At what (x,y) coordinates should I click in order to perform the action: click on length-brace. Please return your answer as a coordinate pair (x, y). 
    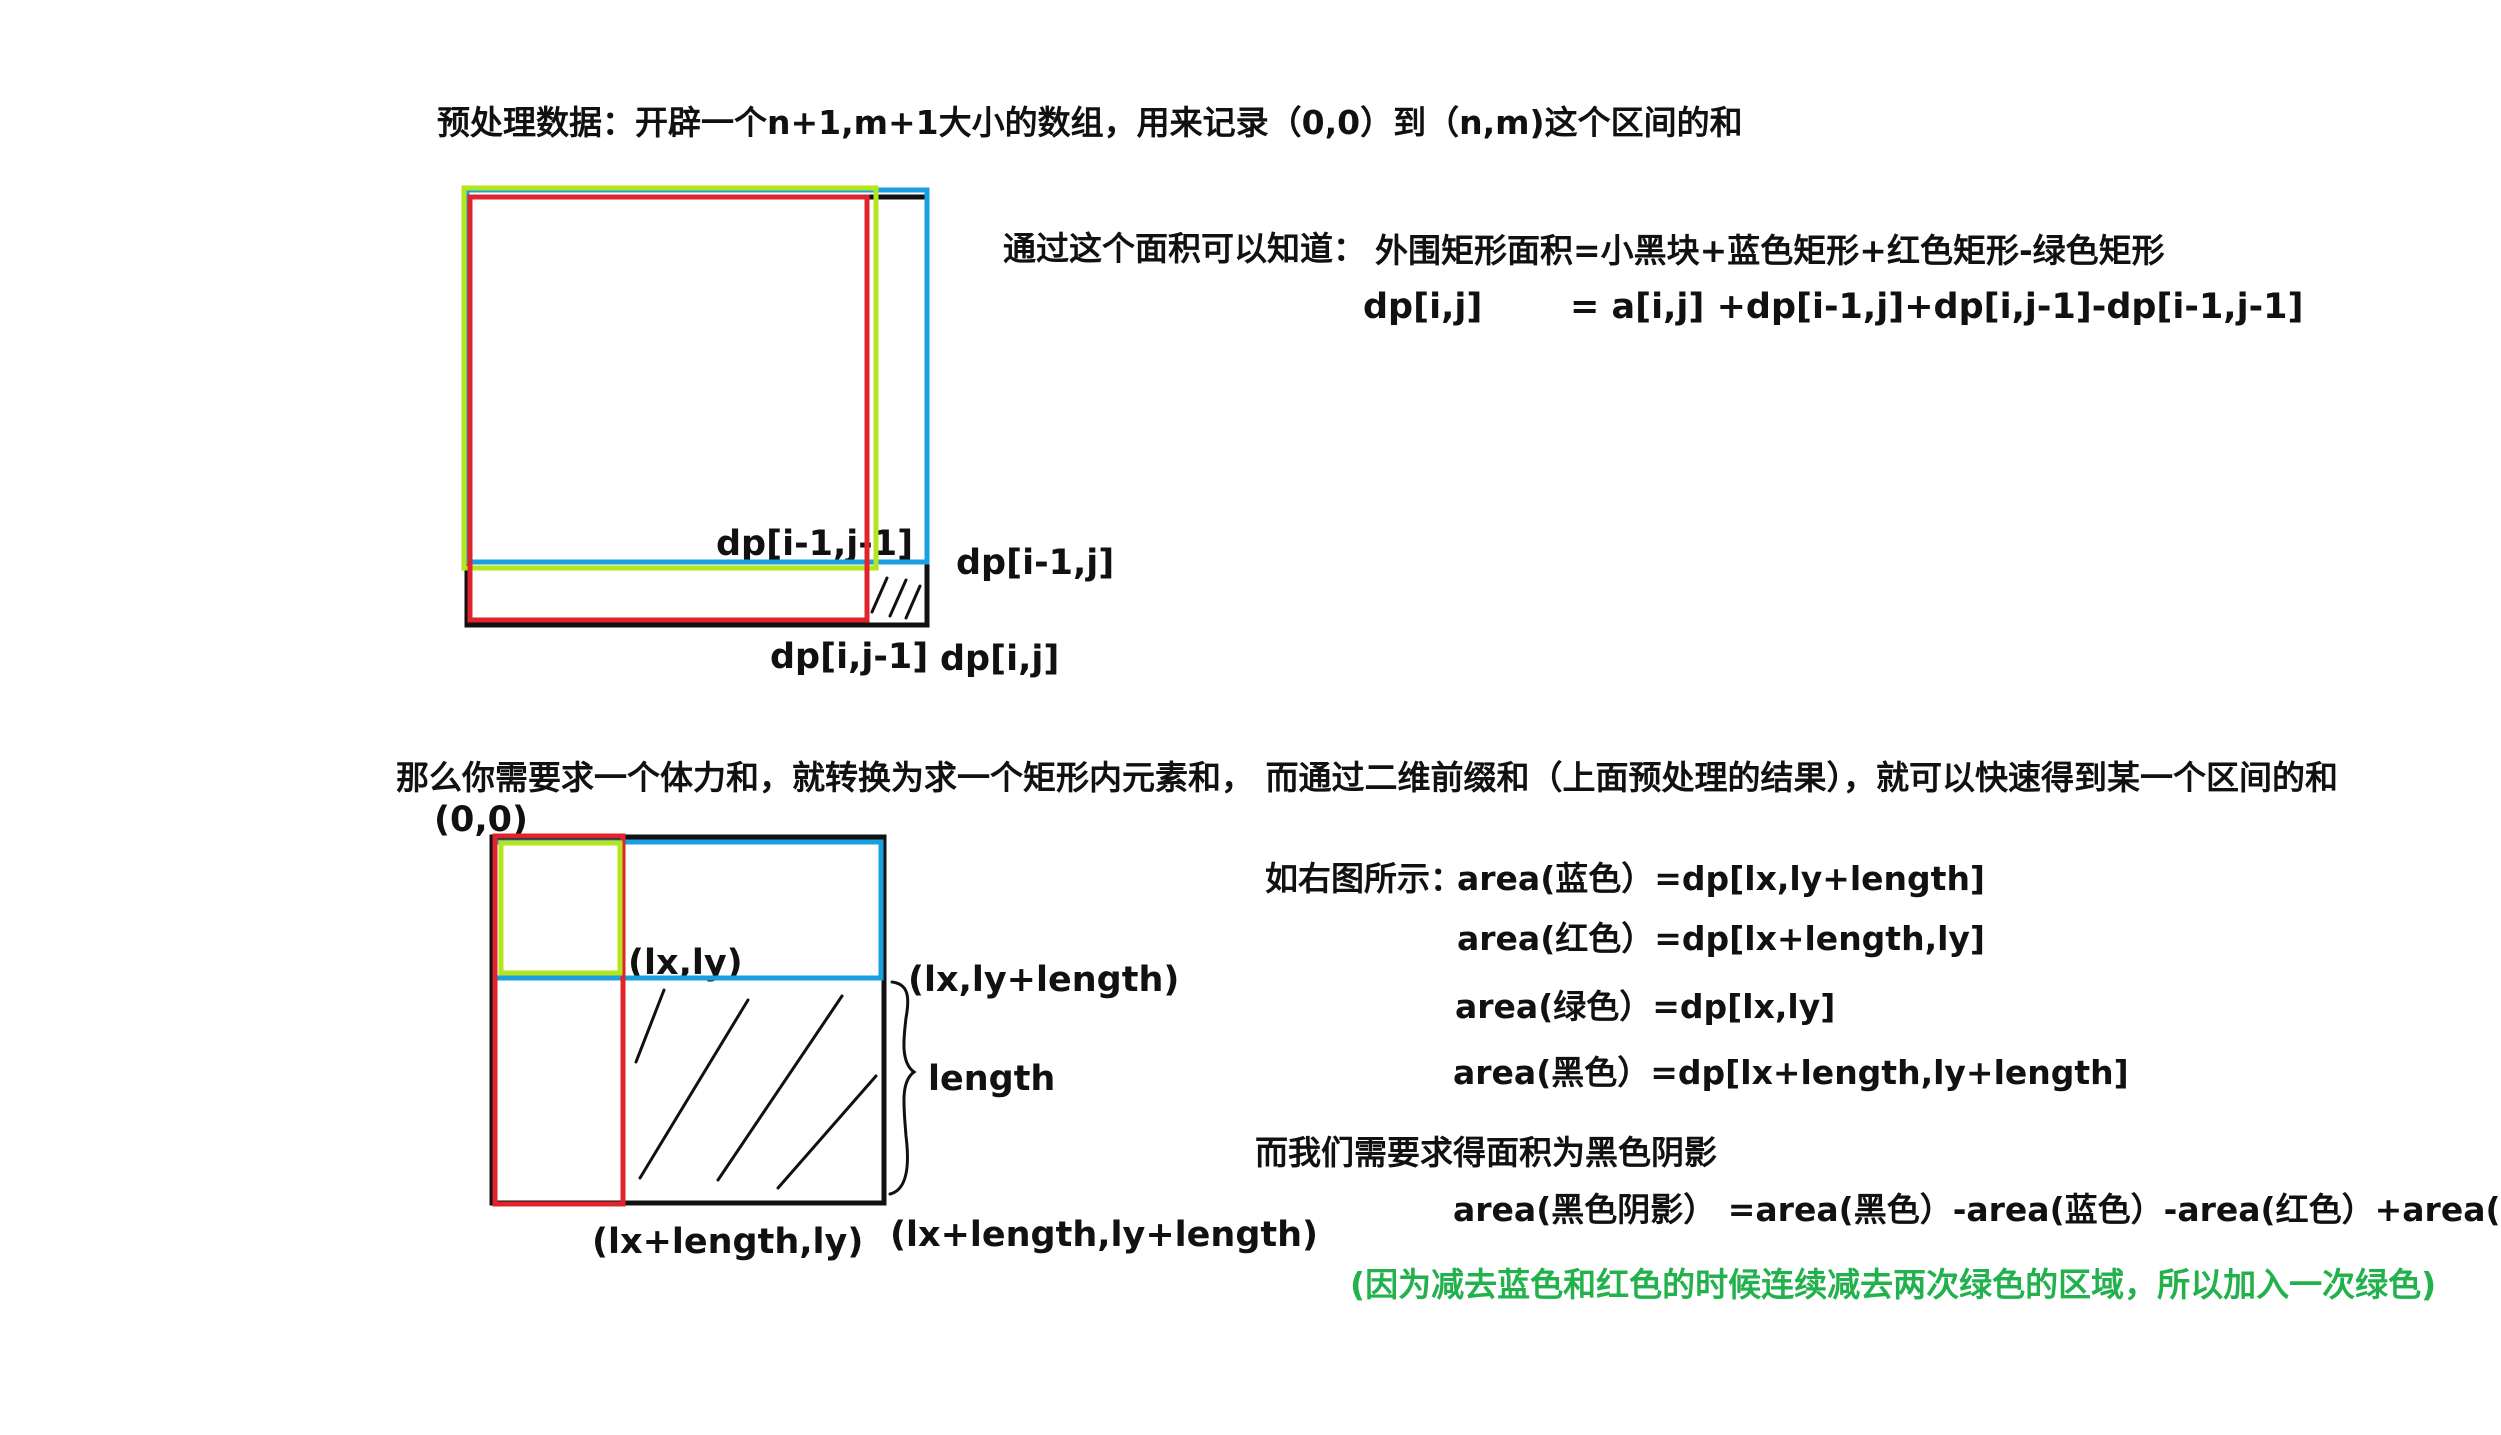
    Looking at the image, I should click on (902, 1088).